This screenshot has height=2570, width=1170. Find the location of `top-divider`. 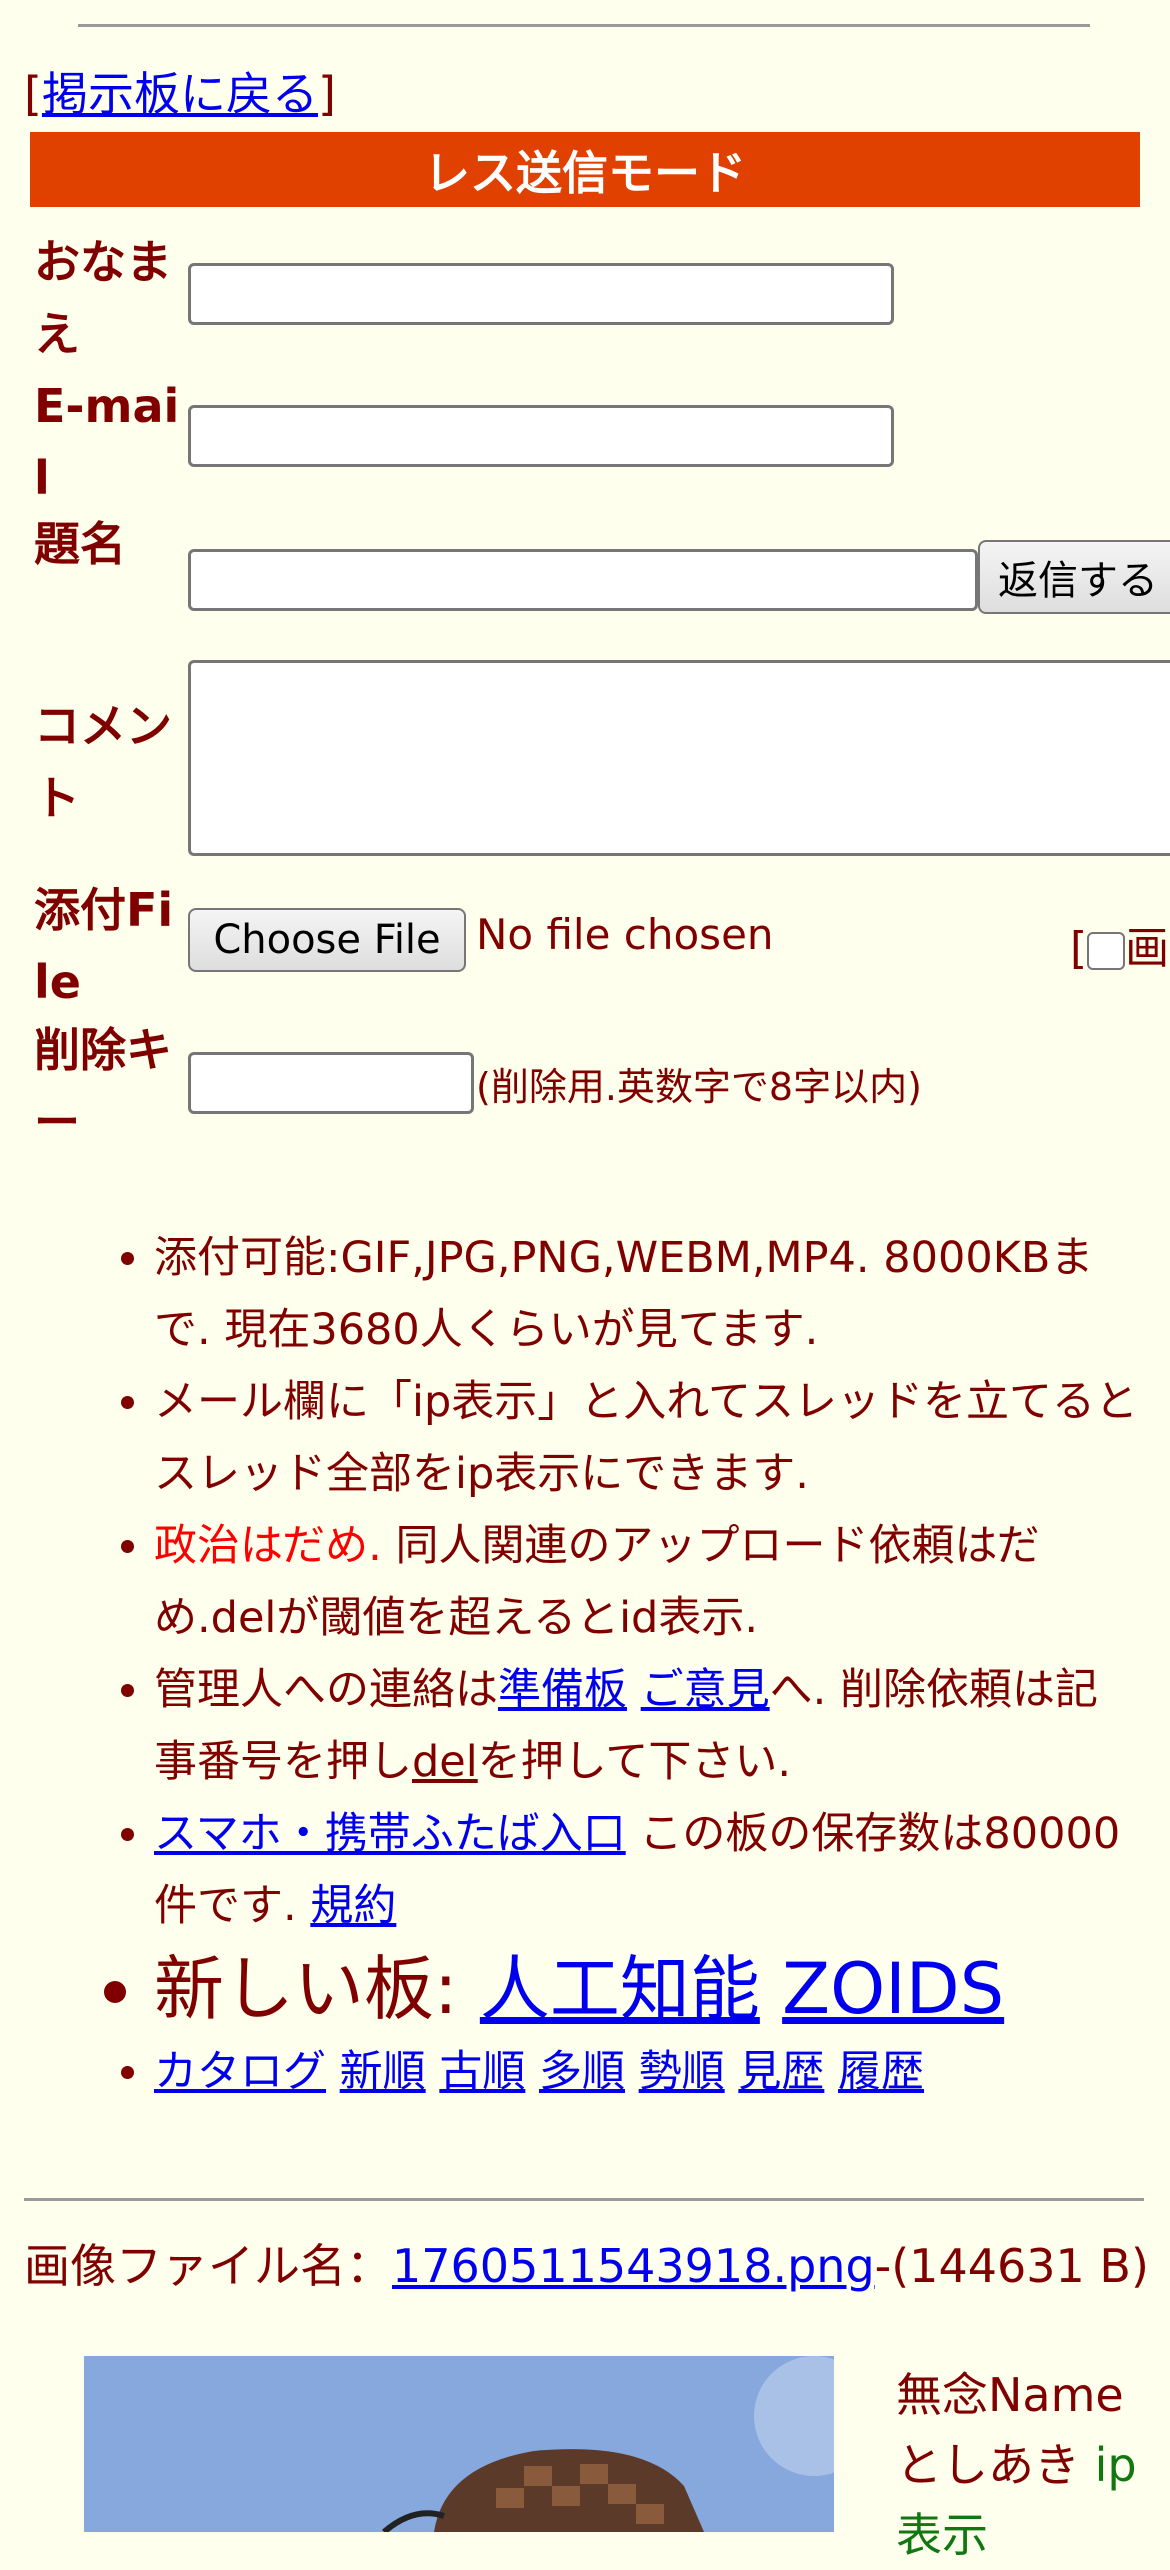

top-divider is located at coordinates (584, 25).